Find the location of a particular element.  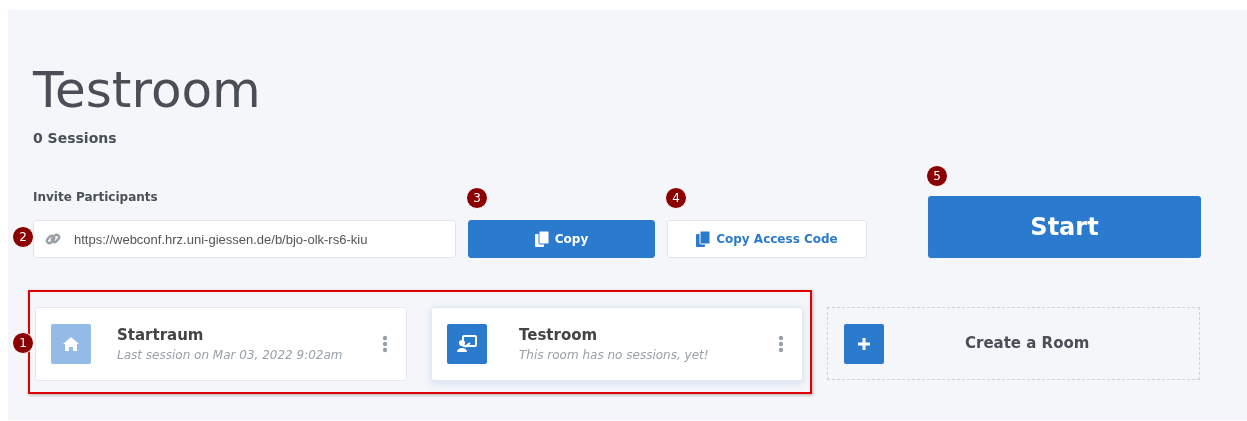

session-count: 0 Sessions is located at coordinates (75, 138).